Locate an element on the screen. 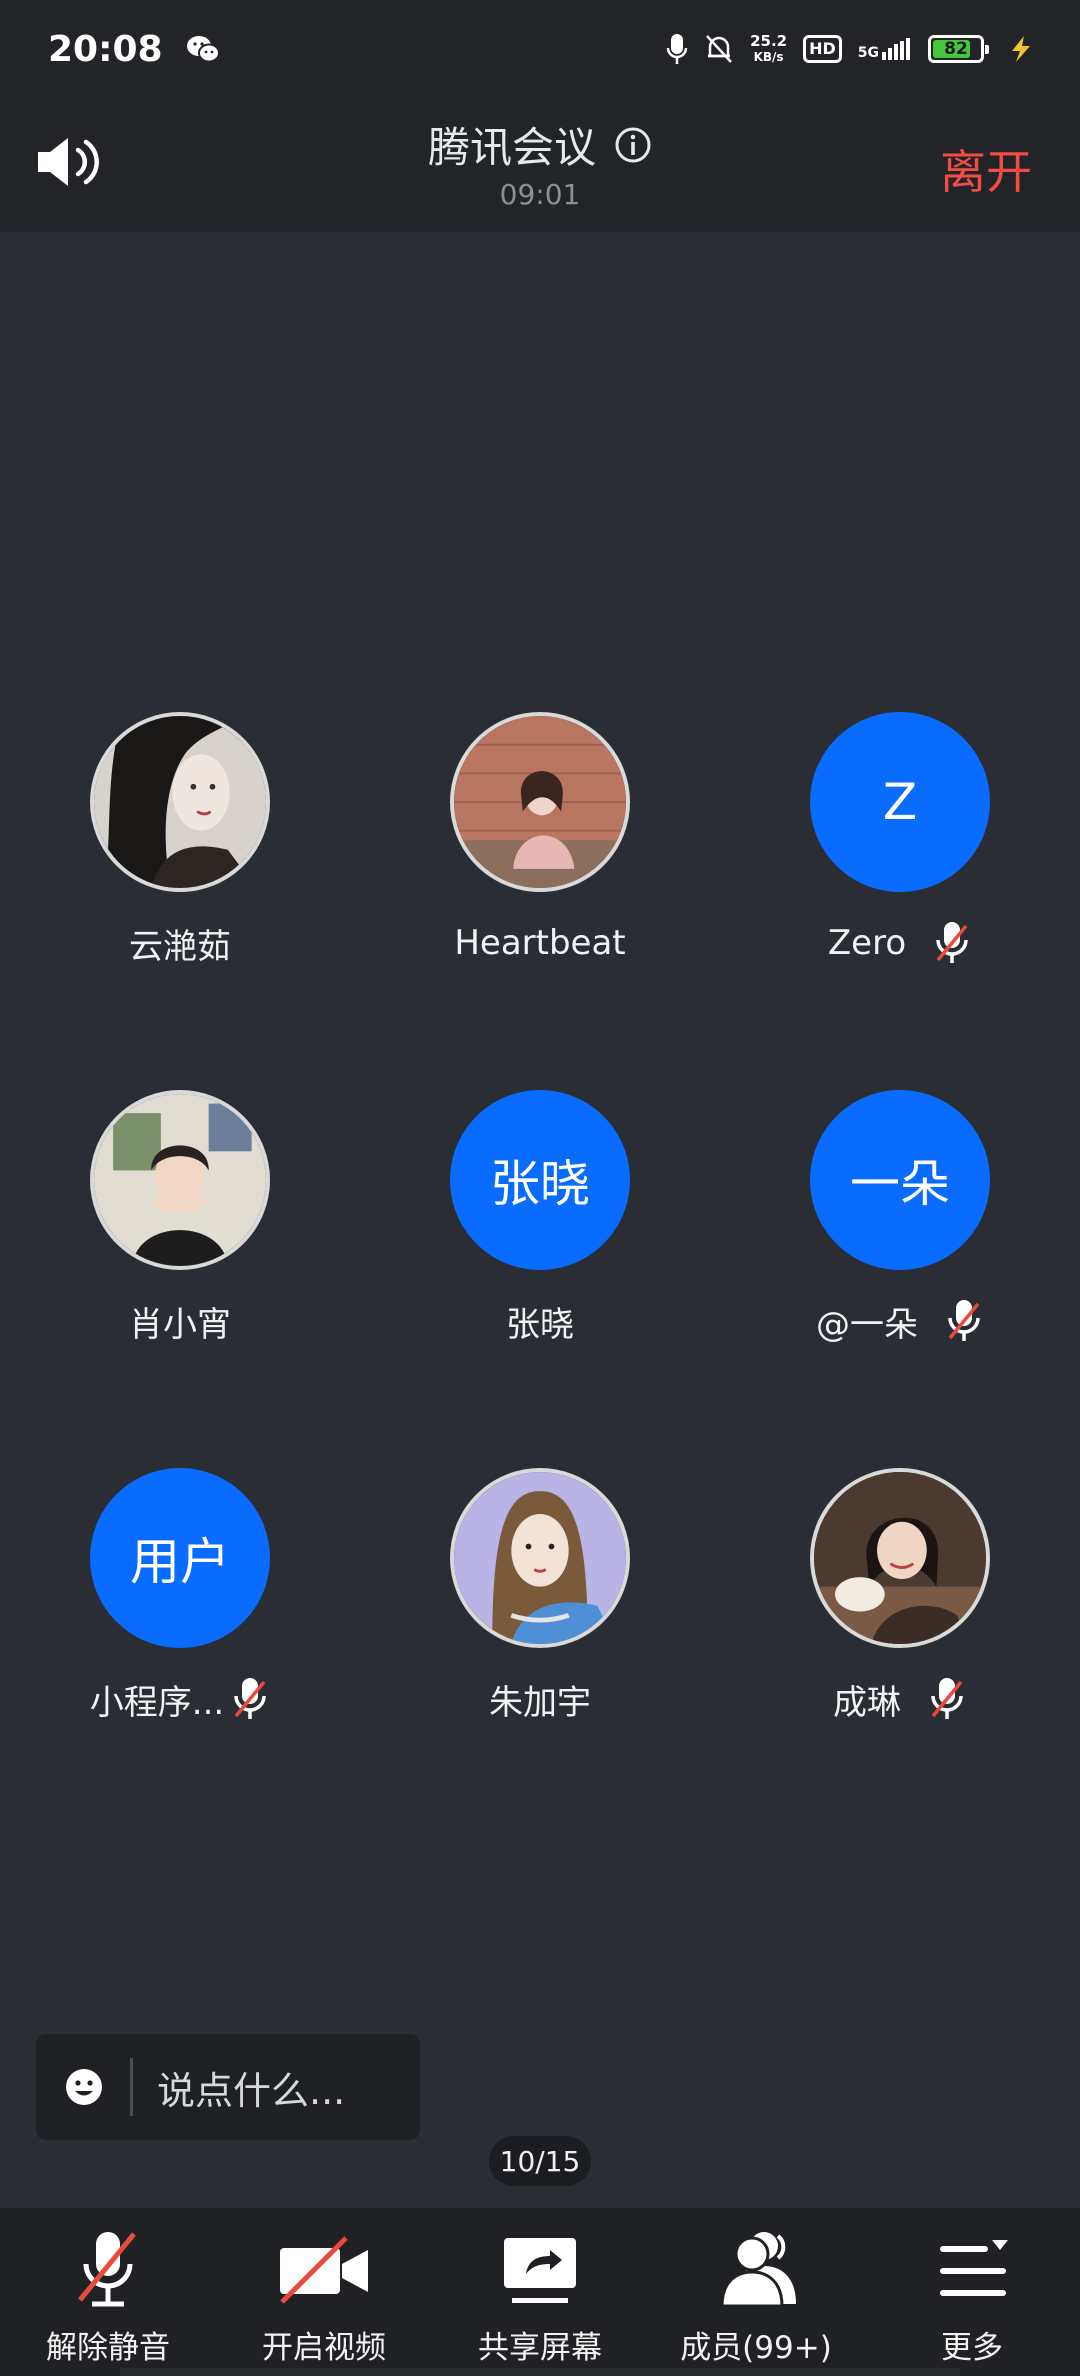  participant-tile: 肖小宵 is located at coordinates (180, 1228).